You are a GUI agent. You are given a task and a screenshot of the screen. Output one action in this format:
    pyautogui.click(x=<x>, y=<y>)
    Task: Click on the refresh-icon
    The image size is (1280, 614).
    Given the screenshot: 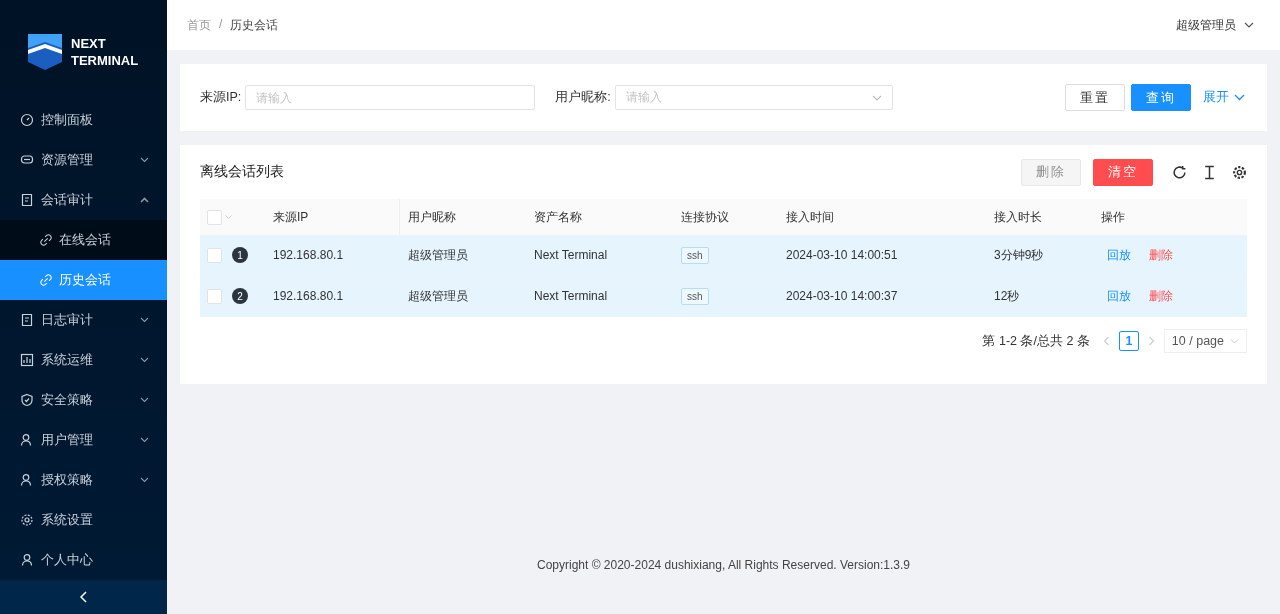 What is the action you would take?
    pyautogui.click(x=1179, y=172)
    